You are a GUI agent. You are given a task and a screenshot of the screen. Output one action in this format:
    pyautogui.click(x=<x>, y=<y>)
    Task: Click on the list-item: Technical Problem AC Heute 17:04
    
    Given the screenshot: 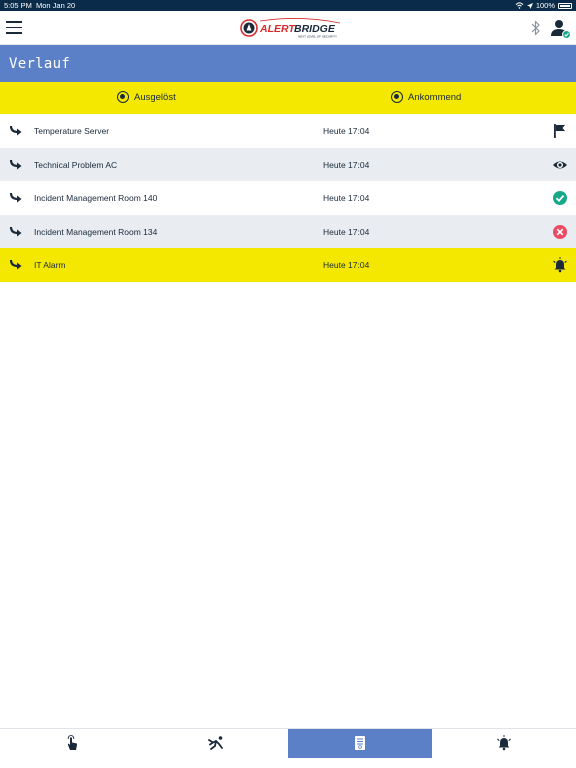 What is the action you would take?
    pyautogui.click(x=288, y=164)
    